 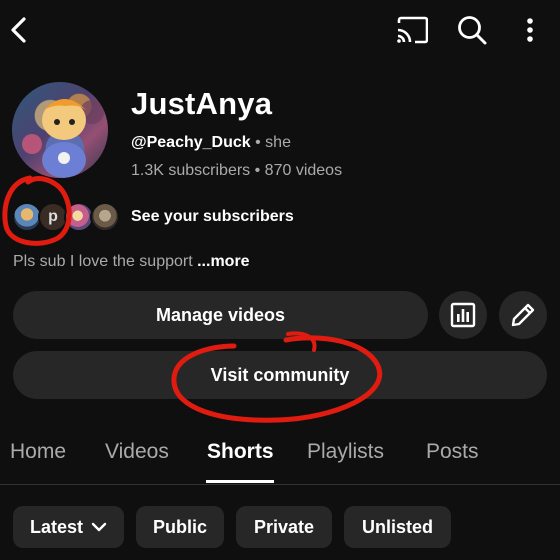 I want to click on tab-posts: Posts, so click(x=452, y=452).